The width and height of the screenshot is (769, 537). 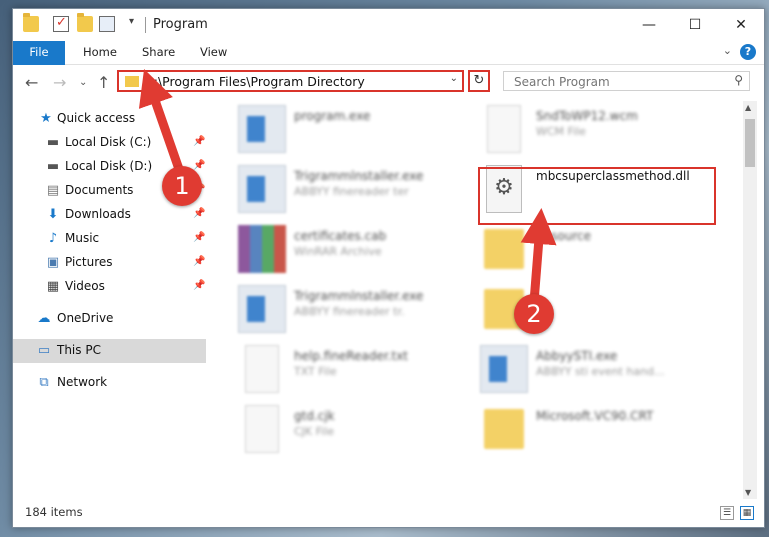 I want to click on vertical-scrollbar: ▲ ▼, so click(x=750, y=300).